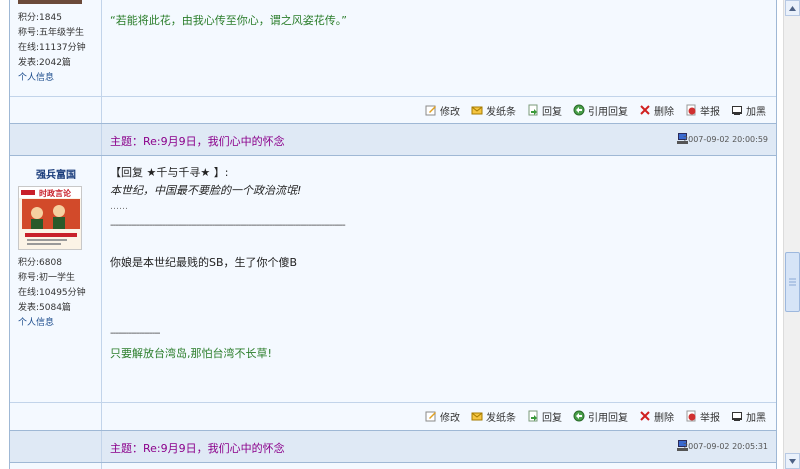 The height and width of the screenshot is (469, 800). I want to click on scroll-thumb, so click(792, 282).